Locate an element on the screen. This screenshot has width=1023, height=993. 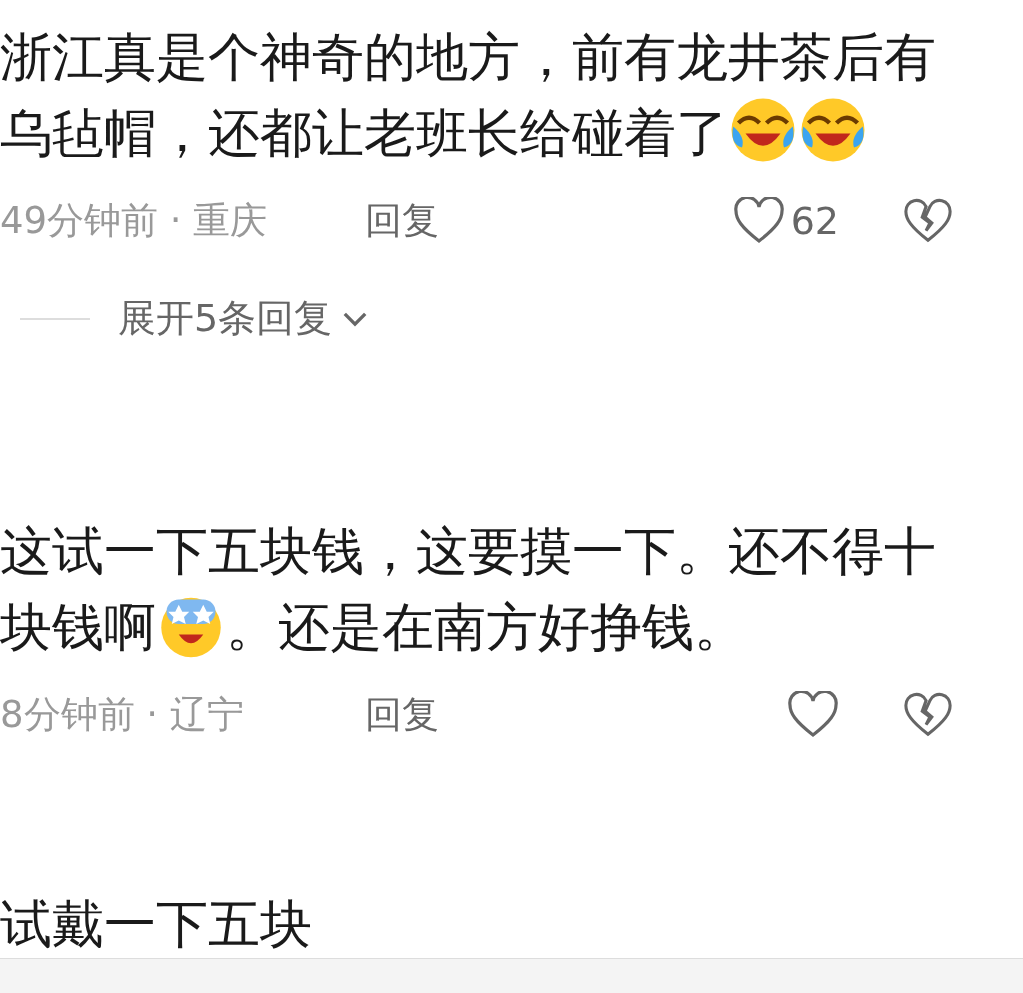
like-button: 62 is located at coordinates (785, 221).